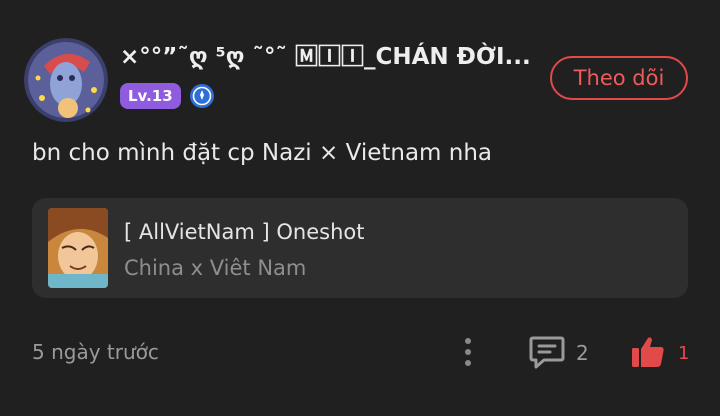  I want to click on story-subtitle: China x Viêt Nam, so click(215, 268).